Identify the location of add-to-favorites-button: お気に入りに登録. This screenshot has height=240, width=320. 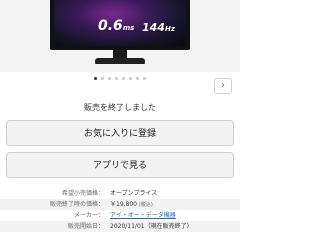
(120, 133).